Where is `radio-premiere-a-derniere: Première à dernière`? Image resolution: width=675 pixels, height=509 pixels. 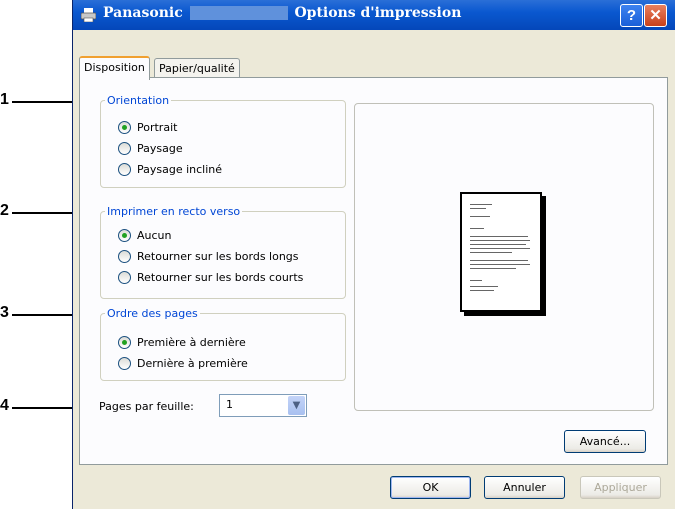 radio-premiere-a-derniere: Première à dernière is located at coordinates (182, 342).